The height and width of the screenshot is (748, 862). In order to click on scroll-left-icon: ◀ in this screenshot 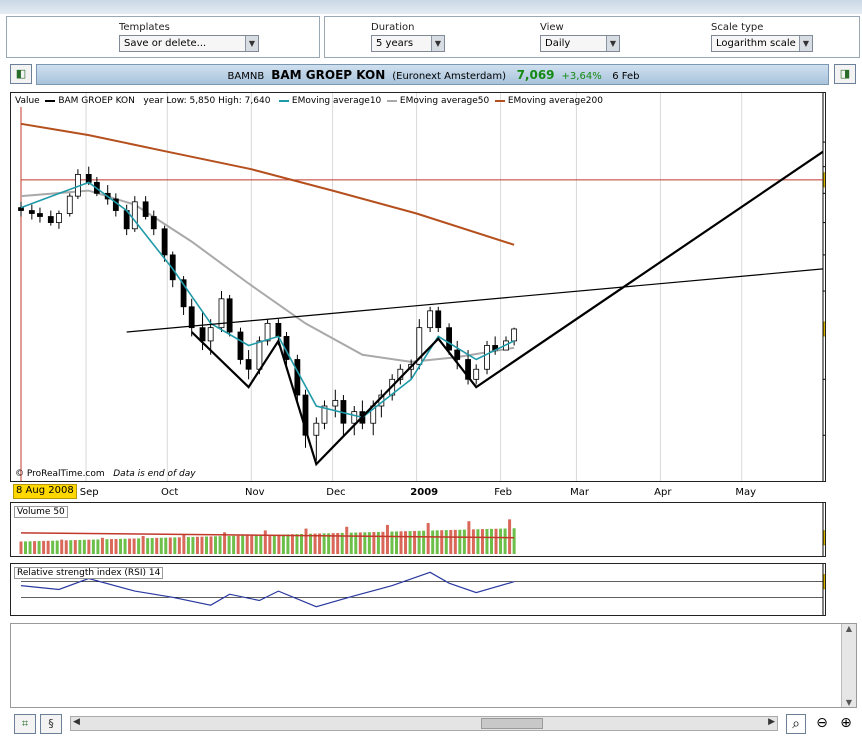, I will do `click(76, 722)`.